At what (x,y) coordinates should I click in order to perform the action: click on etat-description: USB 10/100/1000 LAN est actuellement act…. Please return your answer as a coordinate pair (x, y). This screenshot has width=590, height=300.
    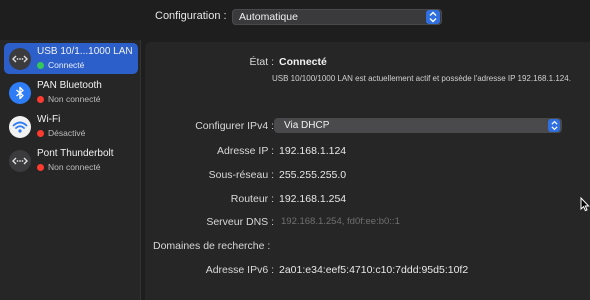
    Looking at the image, I should click on (421, 78).